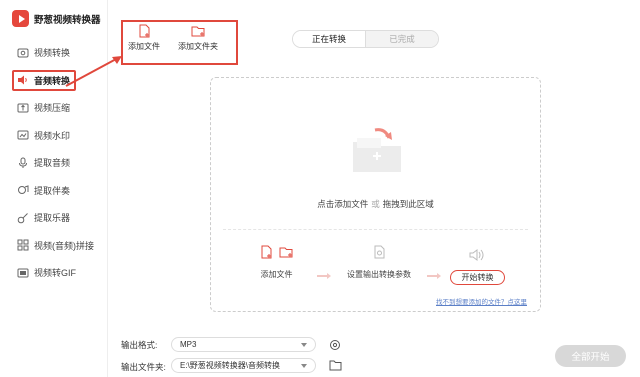 The image size is (640, 377). I want to click on sidebar-item-label: 视频压缩, so click(52, 108).